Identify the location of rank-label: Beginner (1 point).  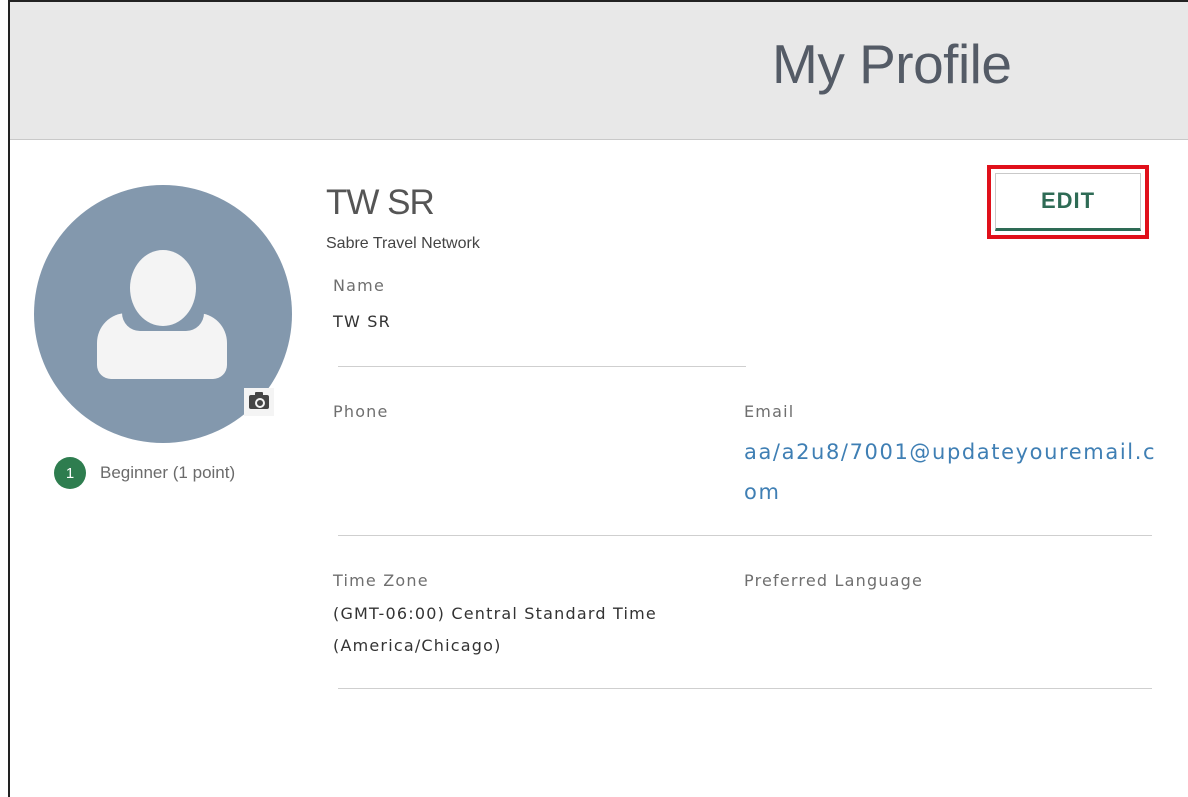
(168, 472).